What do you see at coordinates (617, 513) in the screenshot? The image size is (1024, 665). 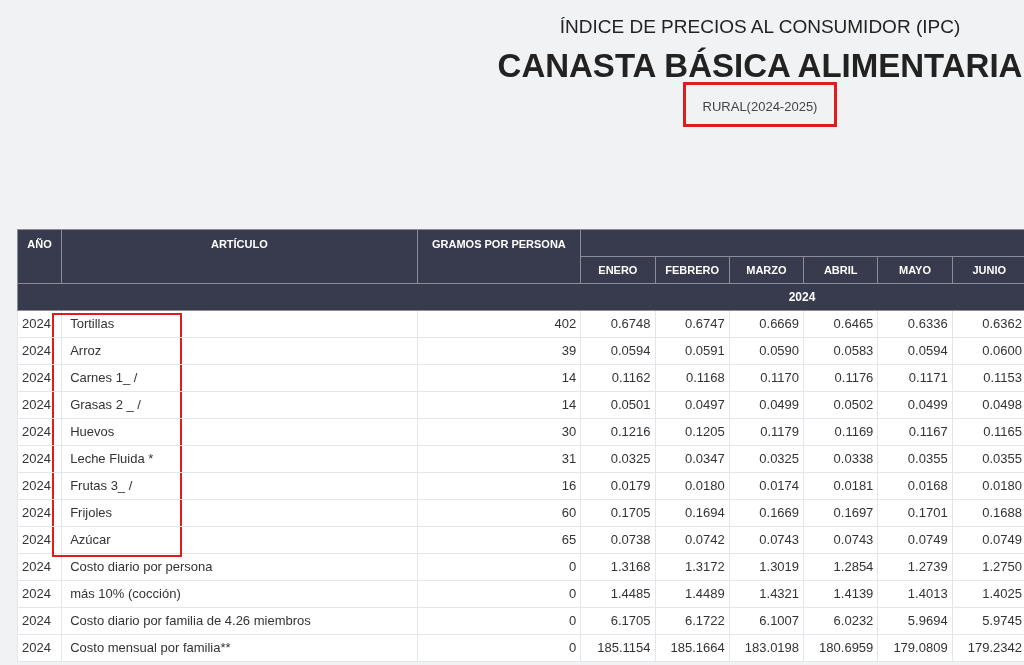 I see `table-cell: 0.1705` at bounding box center [617, 513].